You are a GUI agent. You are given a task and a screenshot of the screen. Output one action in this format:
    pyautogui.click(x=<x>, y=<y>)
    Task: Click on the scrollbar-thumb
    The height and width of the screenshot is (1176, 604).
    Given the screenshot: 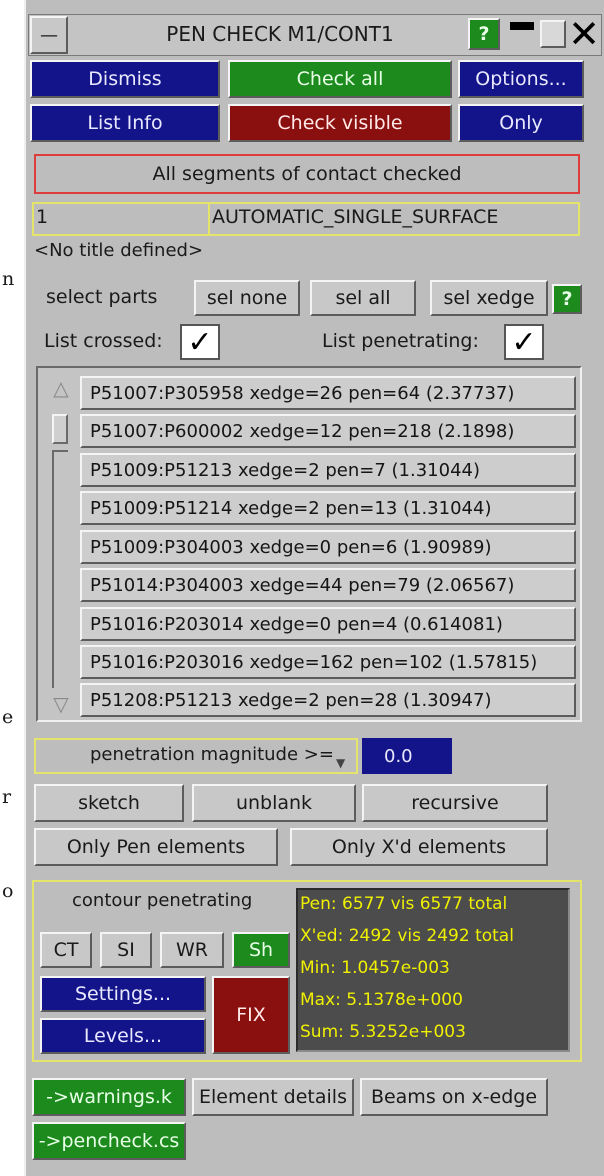 What is the action you would take?
    pyautogui.click(x=60, y=429)
    